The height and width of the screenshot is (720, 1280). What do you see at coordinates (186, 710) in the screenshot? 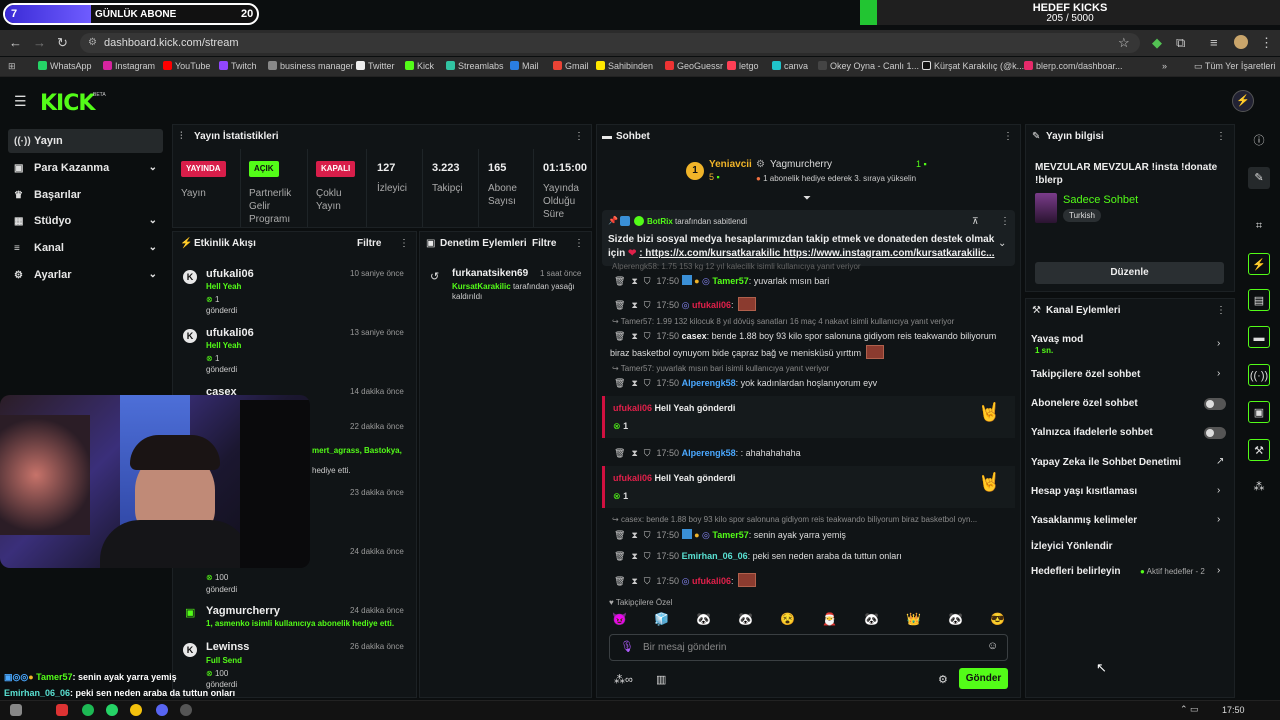
I see `obs-icon` at bounding box center [186, 710].